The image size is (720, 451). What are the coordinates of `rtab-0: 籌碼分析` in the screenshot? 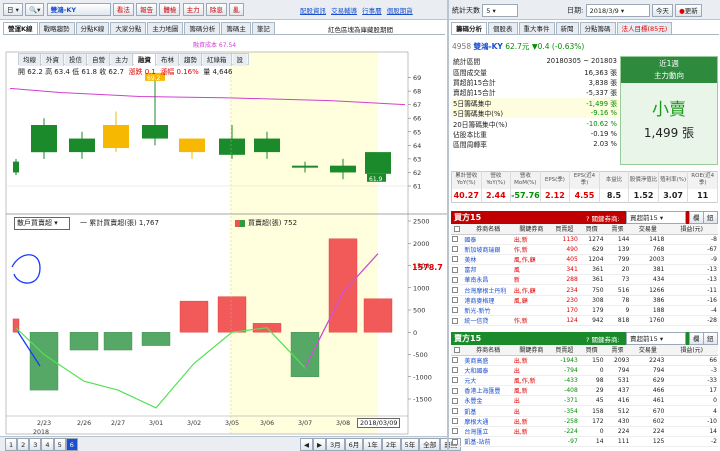 It's located at (469, 28).